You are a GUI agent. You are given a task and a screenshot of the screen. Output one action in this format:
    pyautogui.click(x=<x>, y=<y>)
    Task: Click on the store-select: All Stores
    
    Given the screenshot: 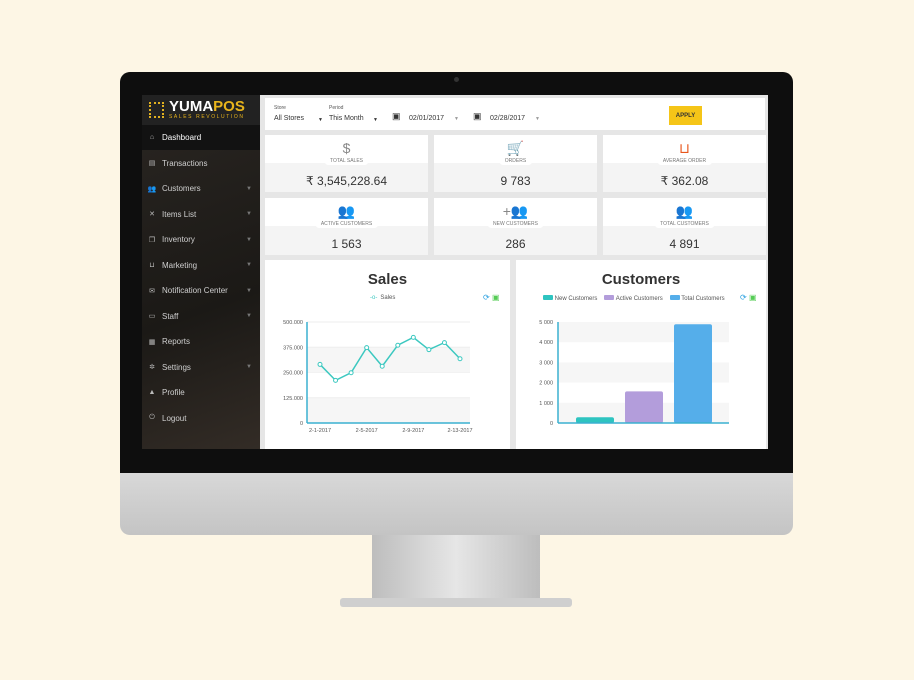 What is the action you would take?
    pyautogui.click(x=299, y=118)
    